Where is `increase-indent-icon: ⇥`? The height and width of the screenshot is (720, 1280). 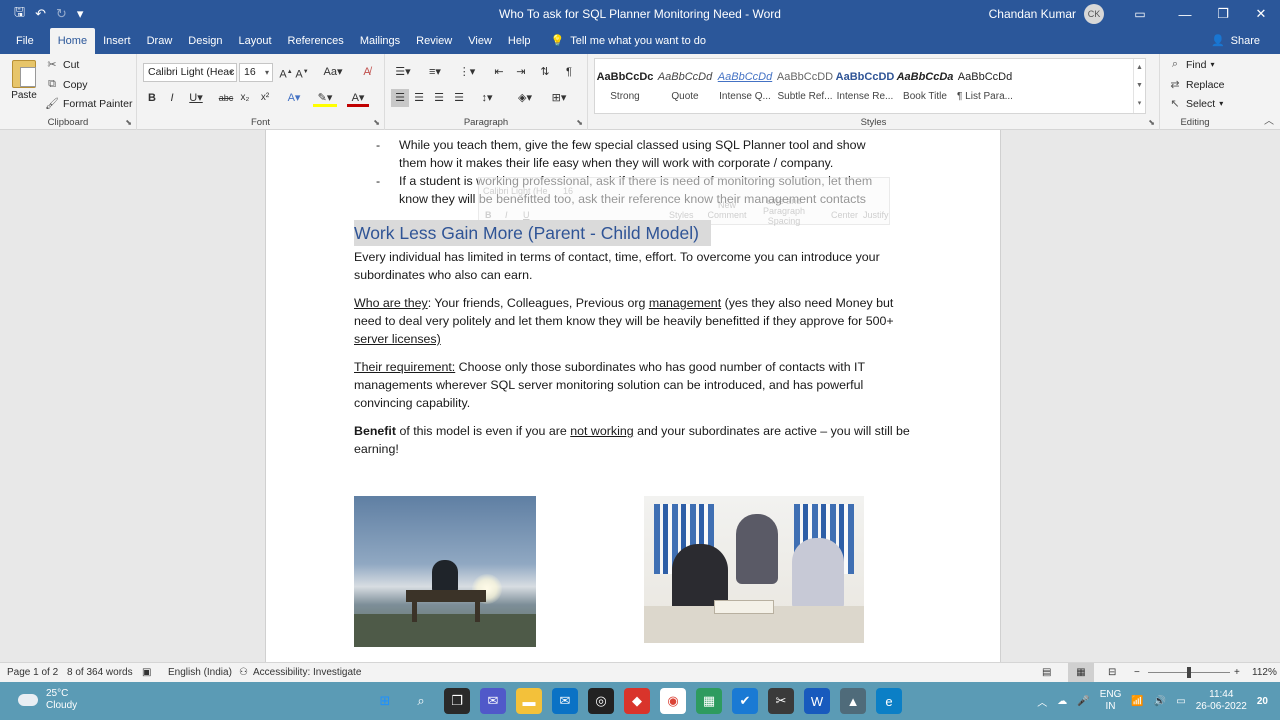
increase-indent-icon: ⇥ is located at coordinates (521, 72).